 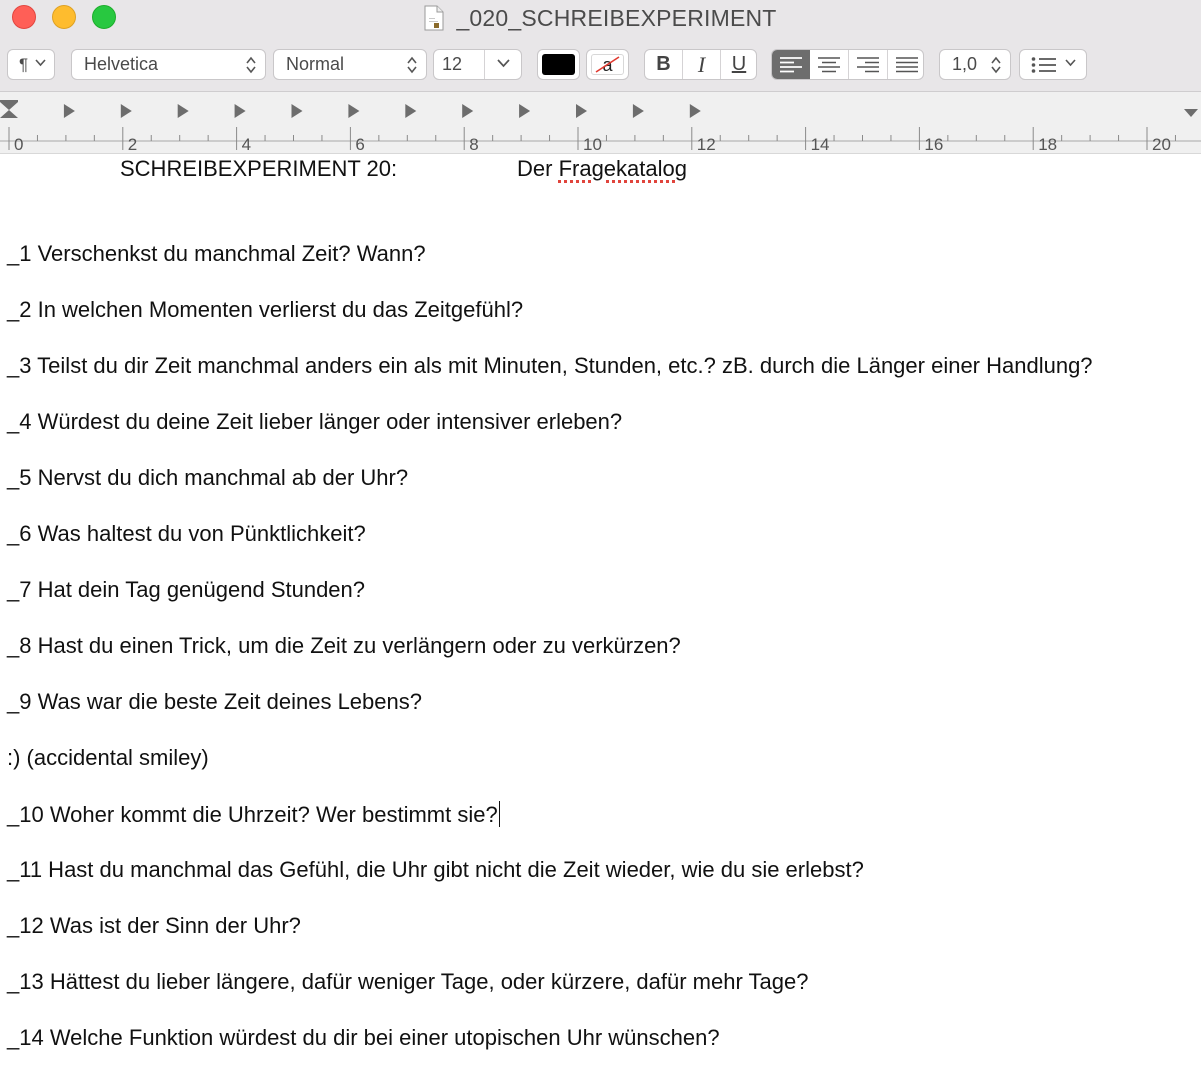 I want to click on paragraph-text: _1 Verschenkst du manchmal Zeit? Wann?, so click(x=216, y=253).